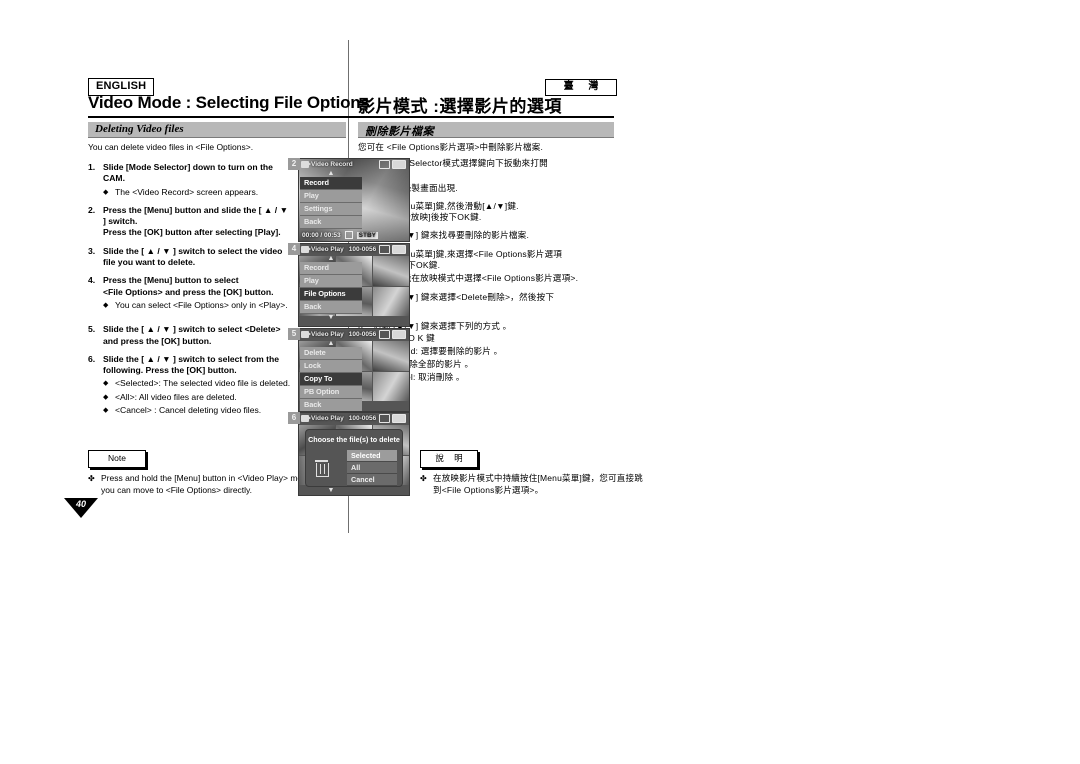  Describe the element at coordinates (92, 250) in the screenshot. I see `step-number: 3.` at that location.